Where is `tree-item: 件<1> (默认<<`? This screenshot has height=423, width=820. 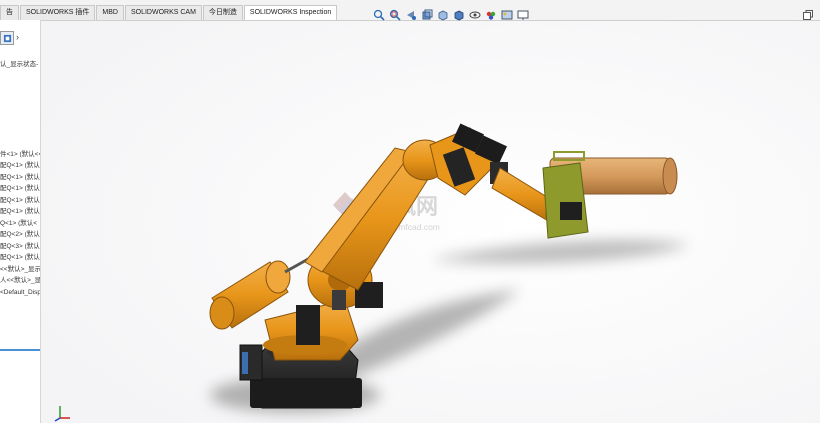
tree-item: 件<1> (默认<< is located at coordinates (20, 154).